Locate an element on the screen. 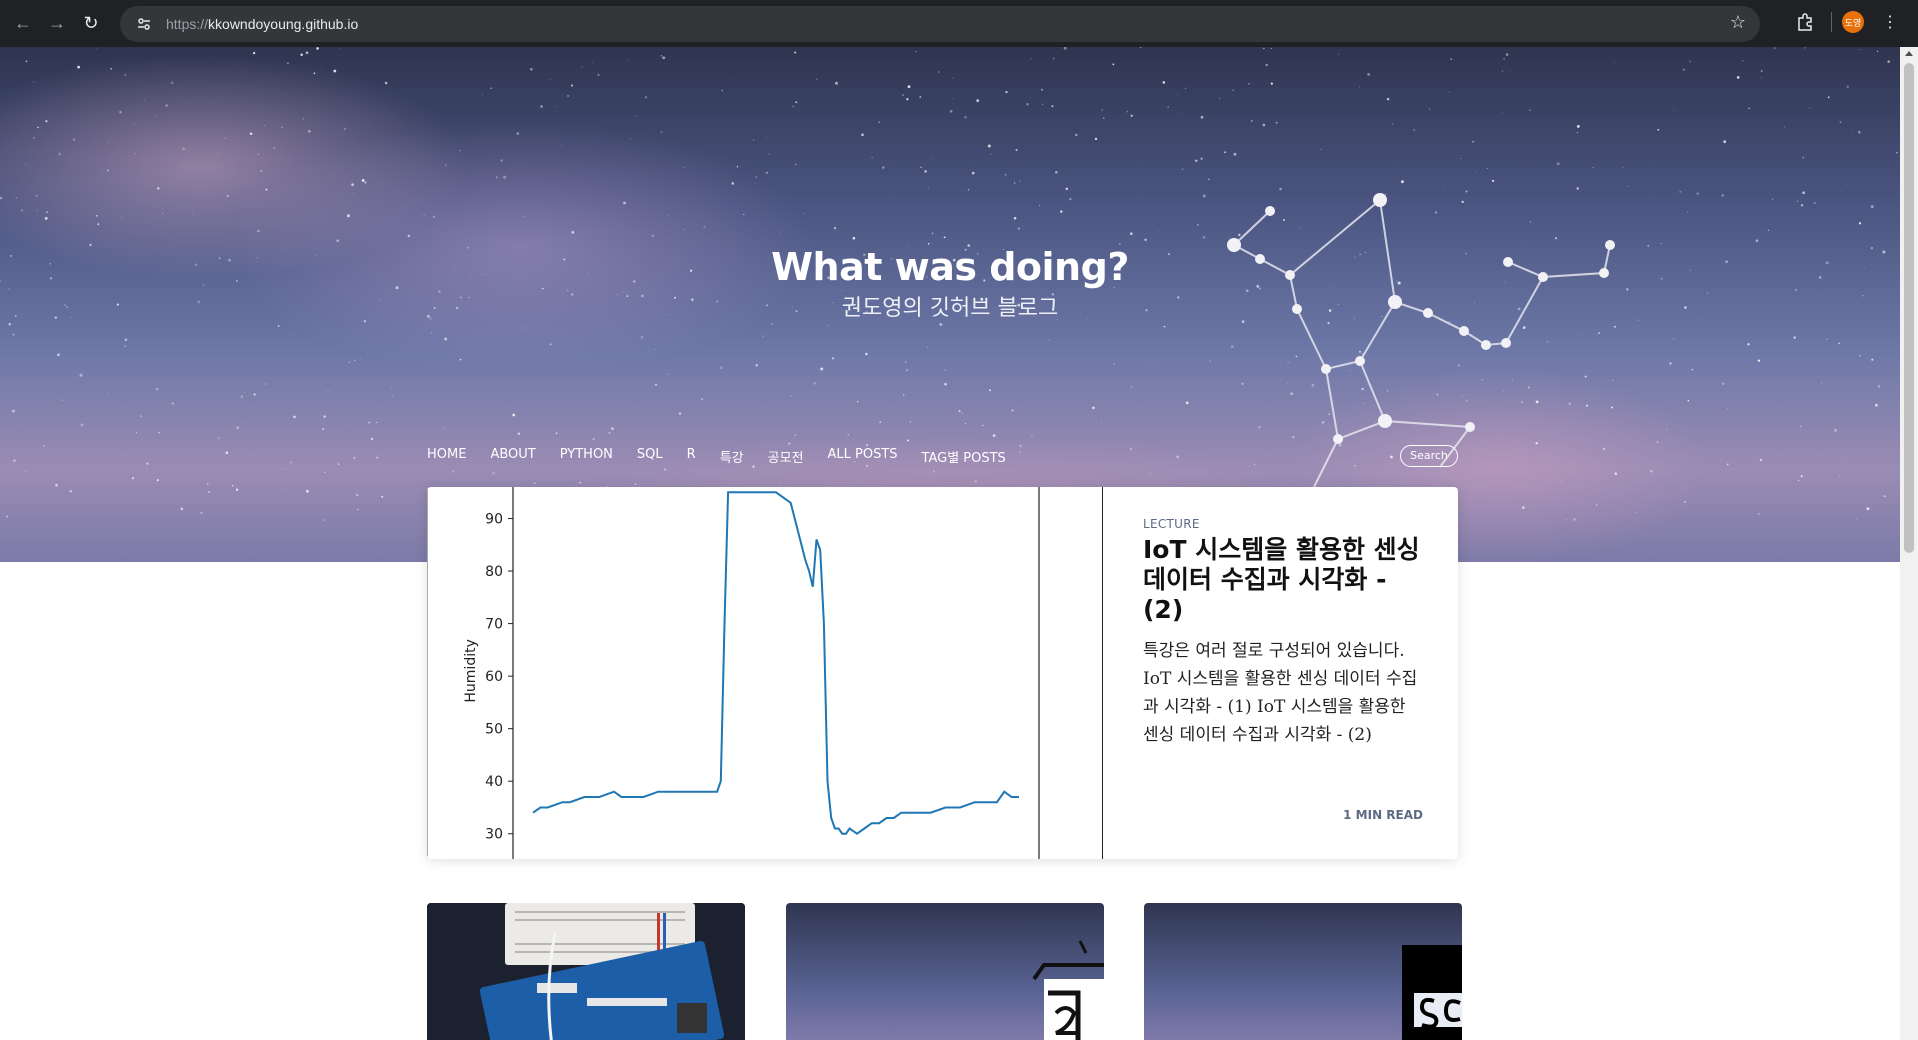  nav-item-tag-posts: TAG별 POSTS is located at coordinates (964, 456).